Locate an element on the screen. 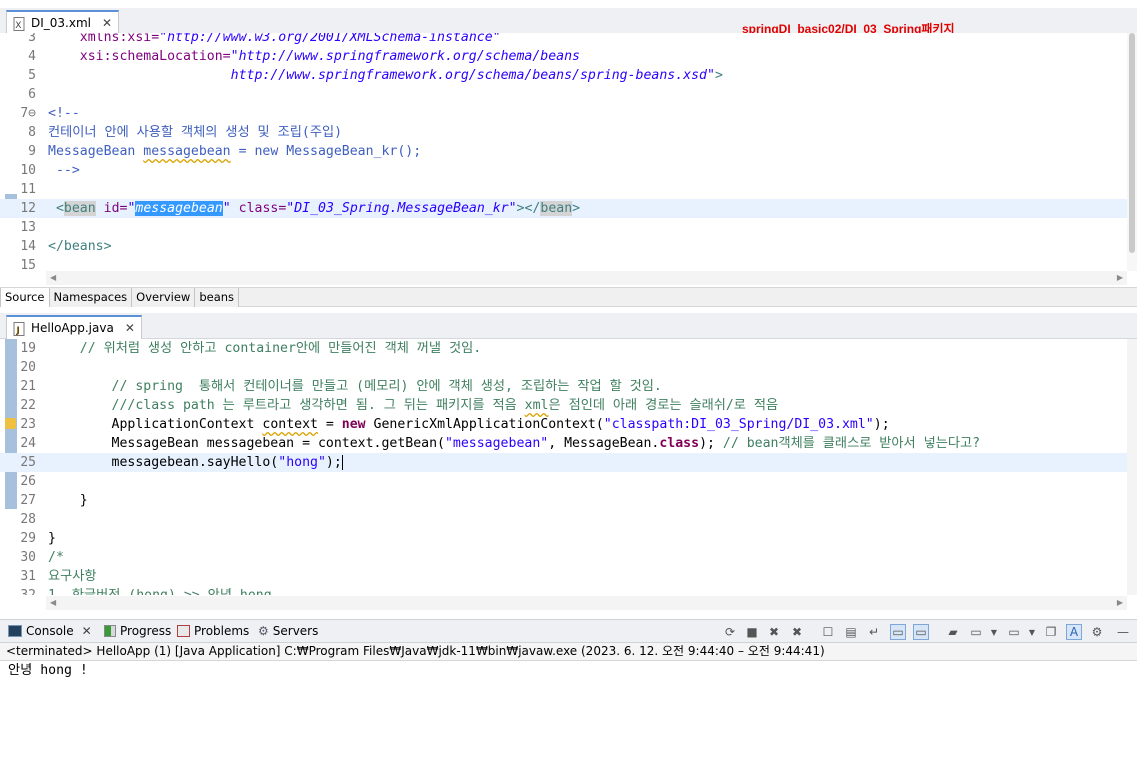 This screenshot has width=1137, height=771. remove-launch-icon: ✖ is located at coordinates (774, 632).